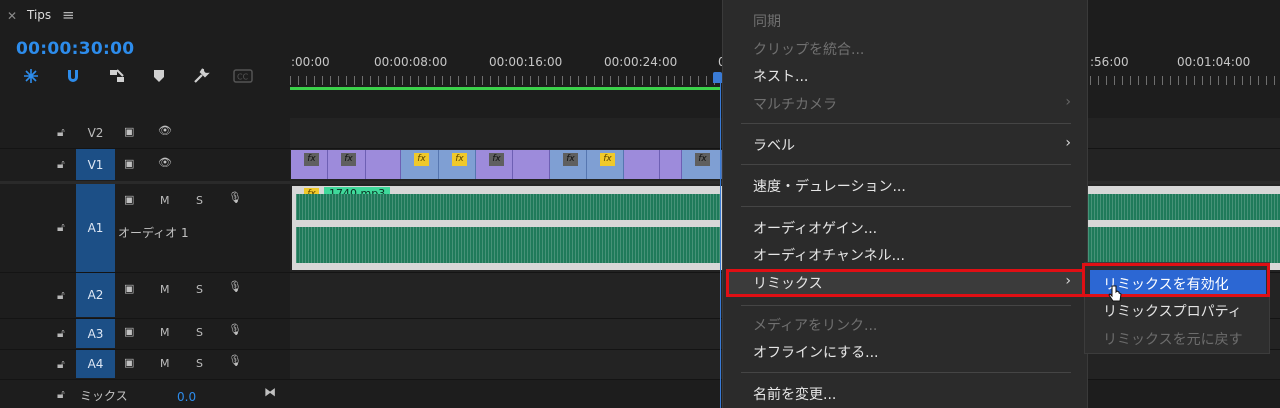 Image resolution: width=1280 pixels, height=408 pixels. Describe the element at coordinates (145, 333) in the screenshot. I see `track-header-a3: 🔓︎ A3 ▣ M S 🎙︎` at that location.